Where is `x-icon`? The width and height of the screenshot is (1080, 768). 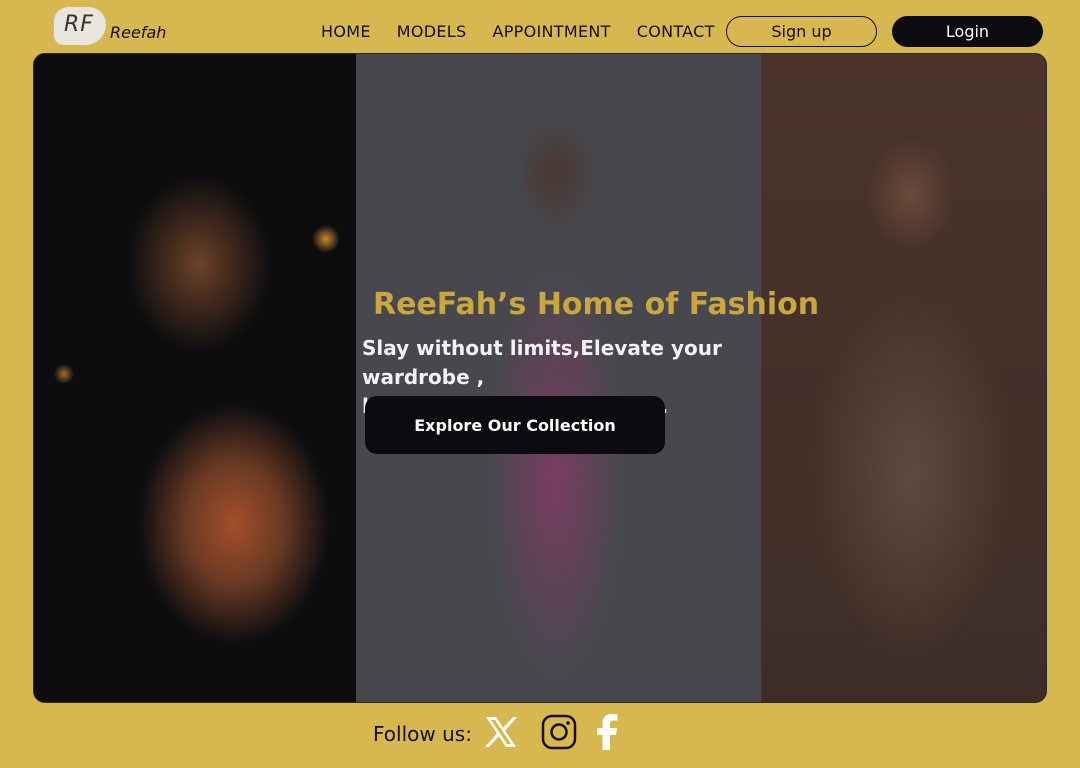
x-icon is located at coordinates (501, 732).